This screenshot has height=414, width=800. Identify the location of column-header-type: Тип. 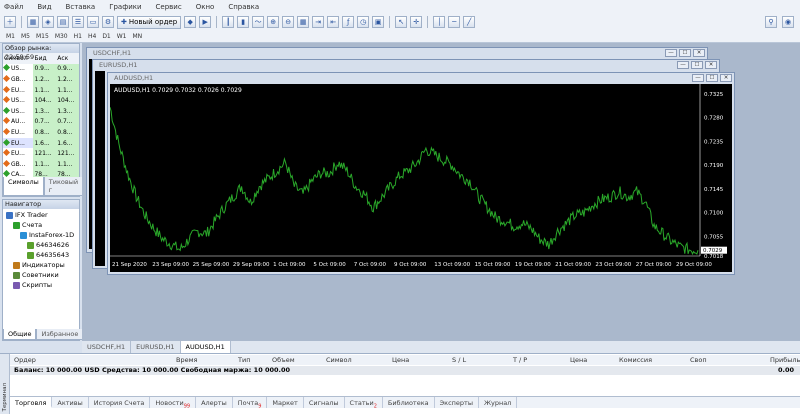
(244, 360).